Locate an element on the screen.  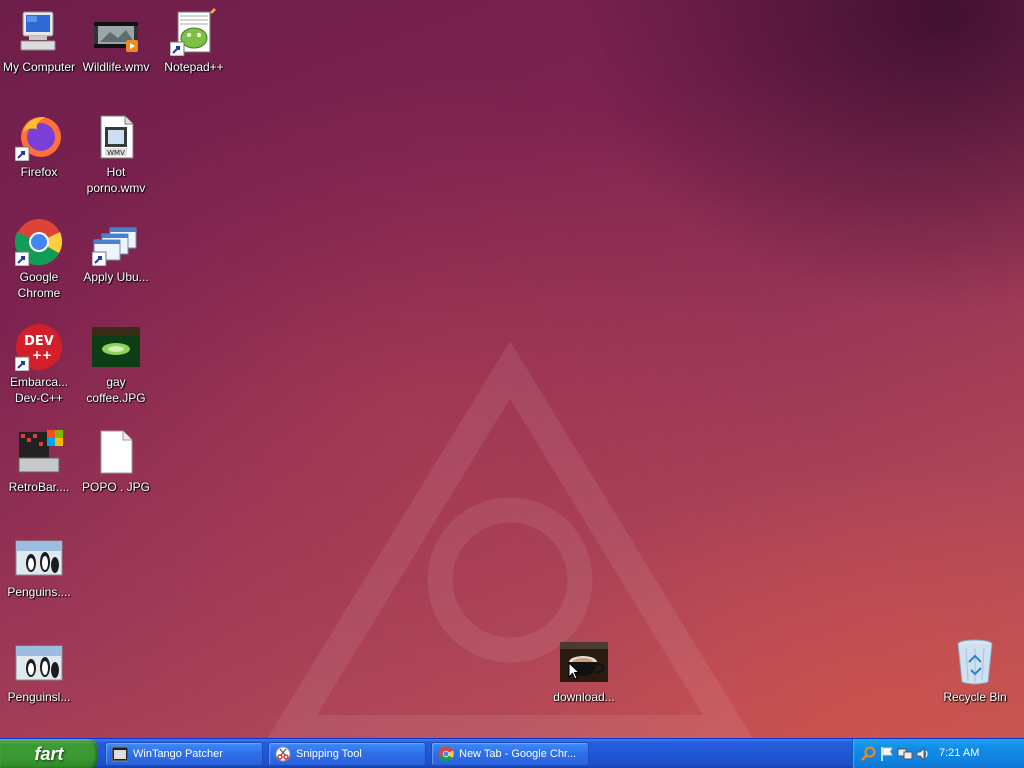
retrobar-icon is located at coordinates (40, 451).